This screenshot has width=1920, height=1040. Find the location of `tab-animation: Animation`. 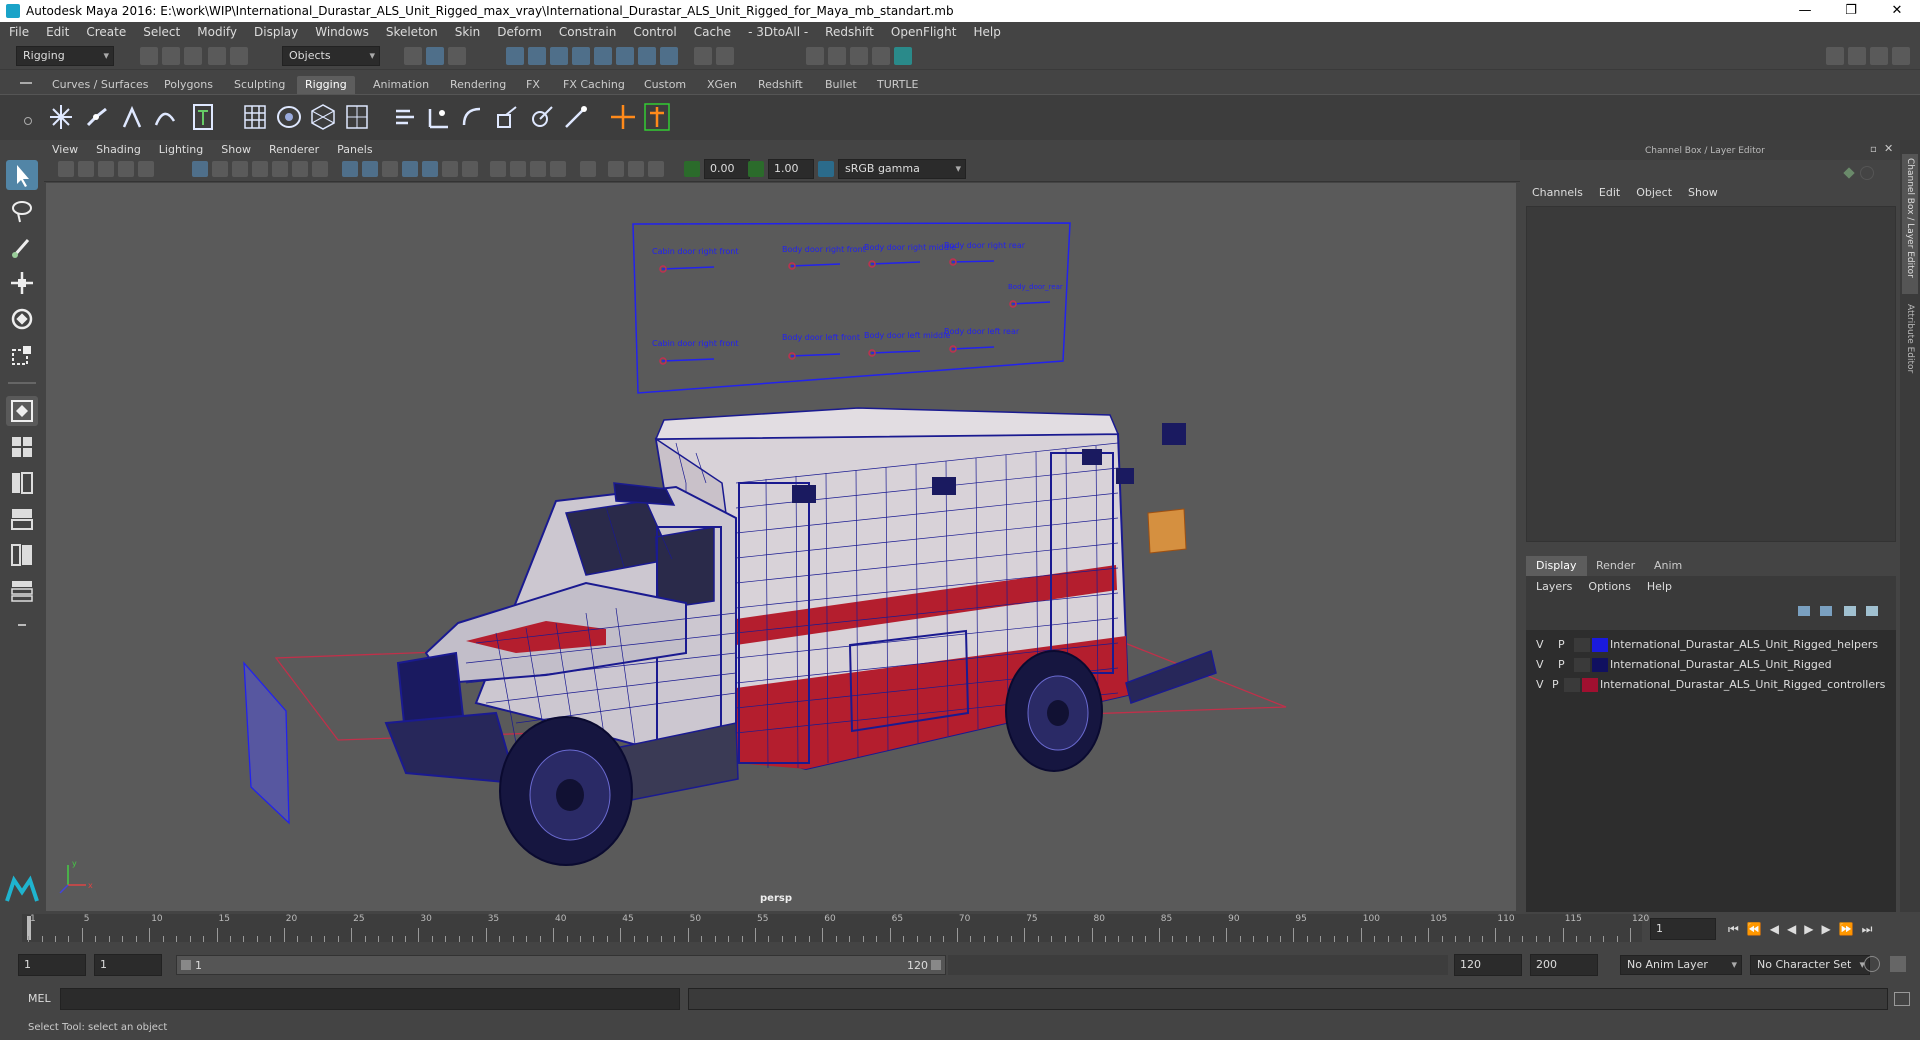

tab-animation: Animation is located at coordinates (401, 85).